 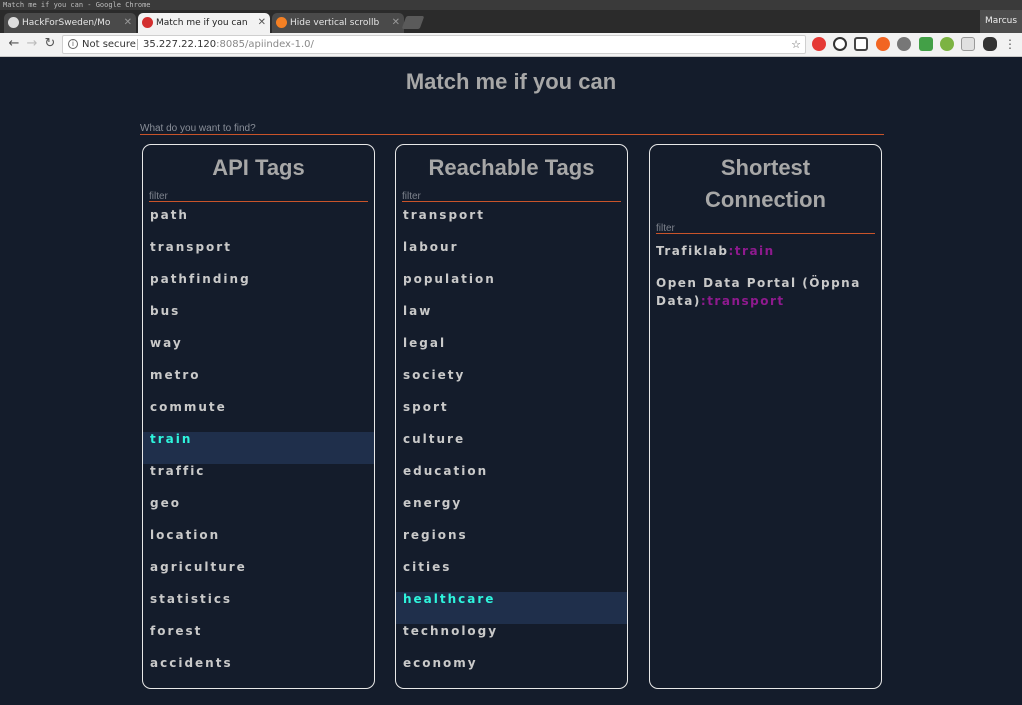 What do you see at coordinates (258, 352) in the screenshot?
I see `tag-item: way` at bounding box center [258, 352].